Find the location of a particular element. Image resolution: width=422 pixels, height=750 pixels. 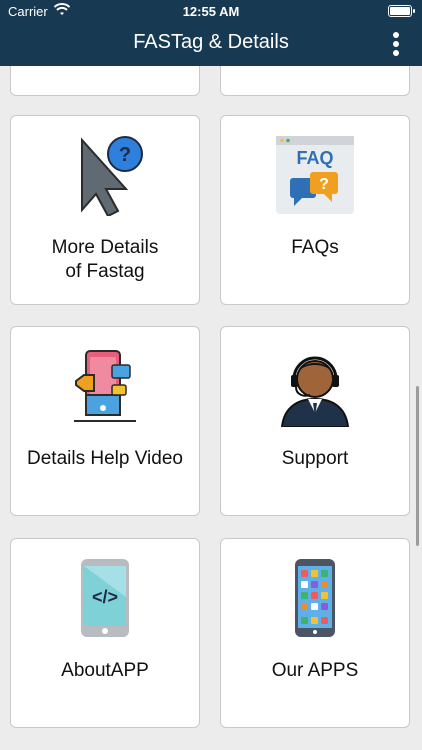

svg-text: FAQ is located at coordinates (314, 158).